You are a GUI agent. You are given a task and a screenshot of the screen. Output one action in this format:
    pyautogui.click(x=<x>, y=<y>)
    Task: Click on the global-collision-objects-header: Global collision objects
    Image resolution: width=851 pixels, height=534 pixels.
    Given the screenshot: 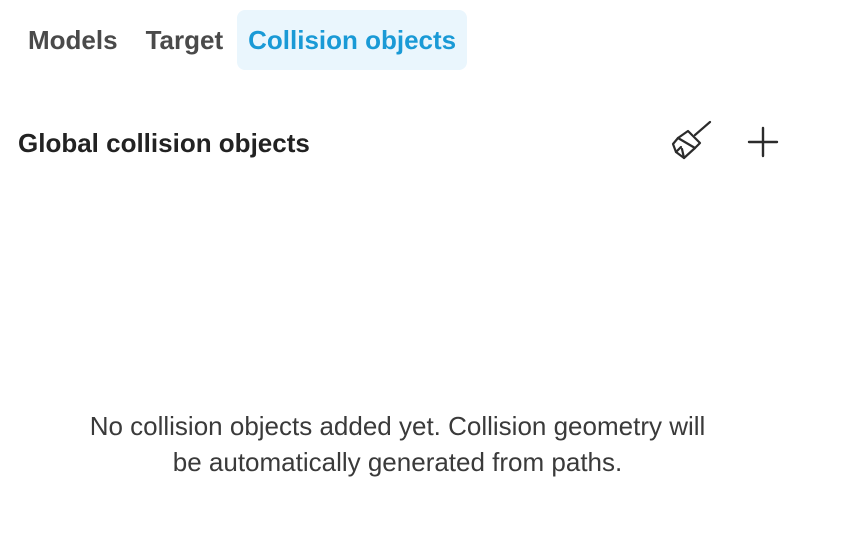 What is the action you would take?
    pyautogui.click(x=408, y=144)
    